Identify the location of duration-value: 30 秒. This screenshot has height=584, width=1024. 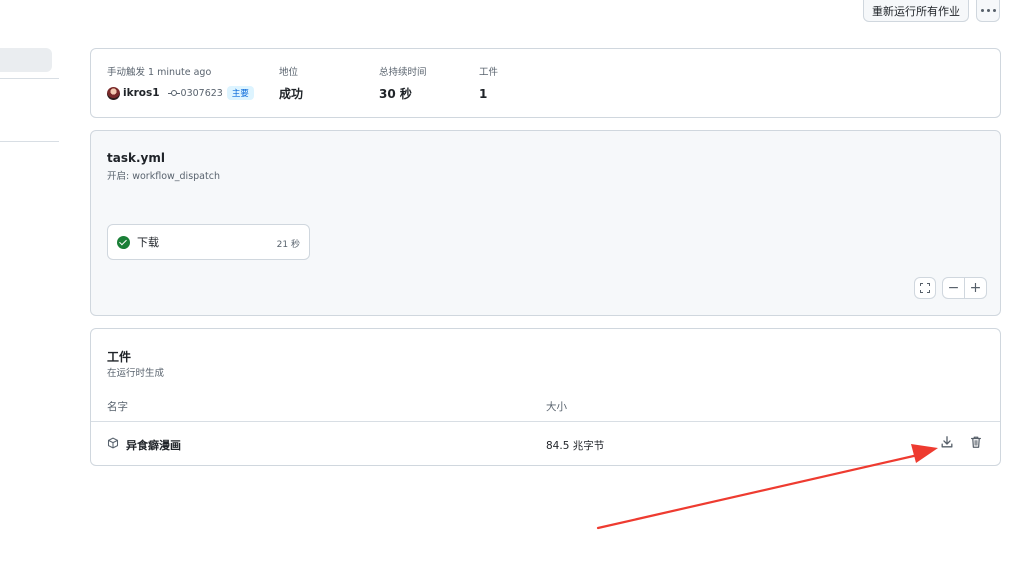
(395, 94).